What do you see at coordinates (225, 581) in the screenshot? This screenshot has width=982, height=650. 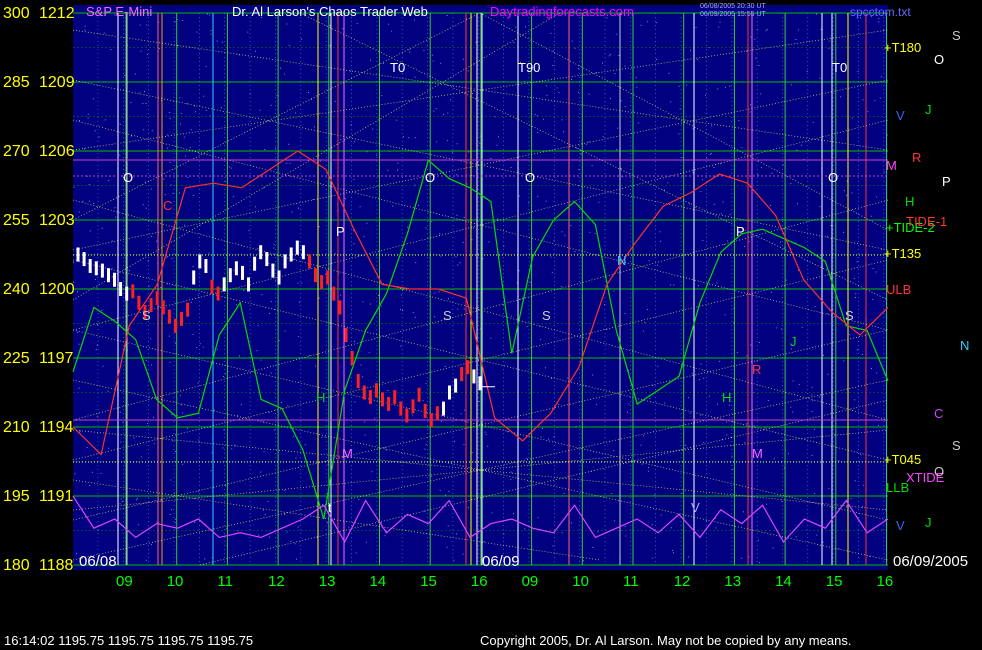 I see `x-hour-label: 11` at bounding box center [225, 581].